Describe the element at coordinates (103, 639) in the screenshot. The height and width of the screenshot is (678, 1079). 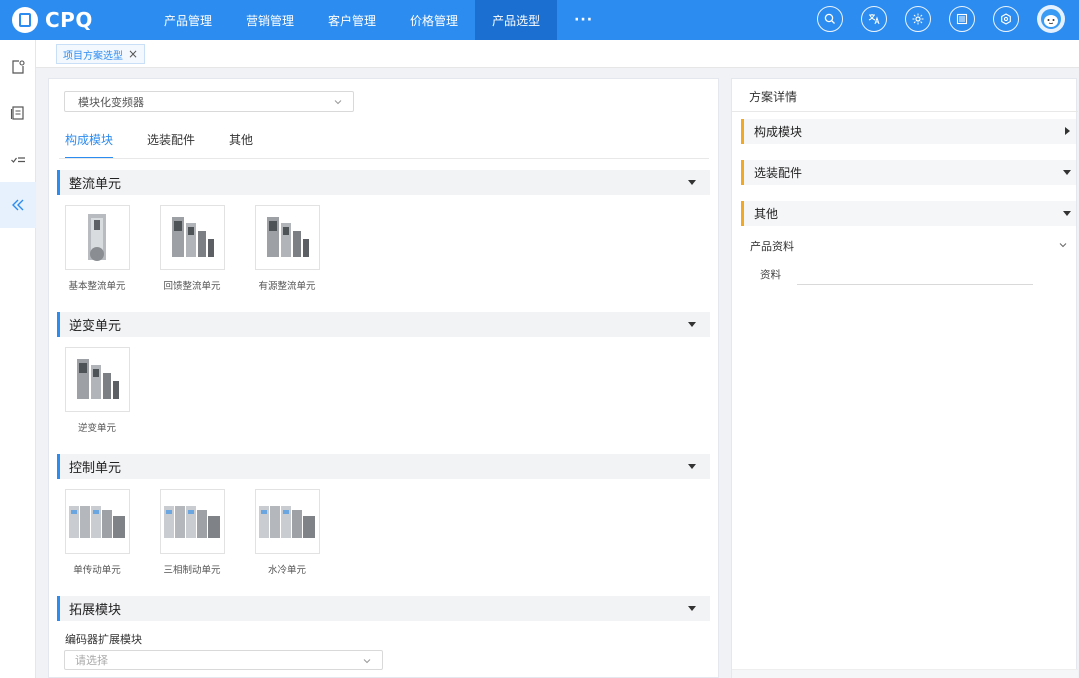
I see `encoder-extension-label: 编码器扩展模块` at that location.